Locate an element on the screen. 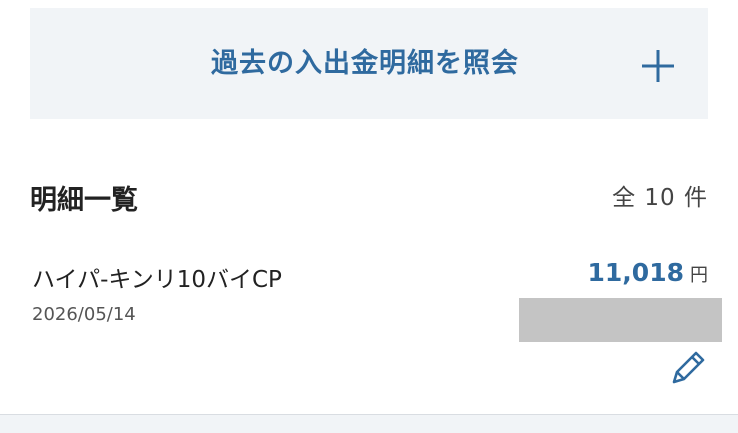  statement-list-header: 明細一覧 全 10 件 is located at coordinates (369, 196).